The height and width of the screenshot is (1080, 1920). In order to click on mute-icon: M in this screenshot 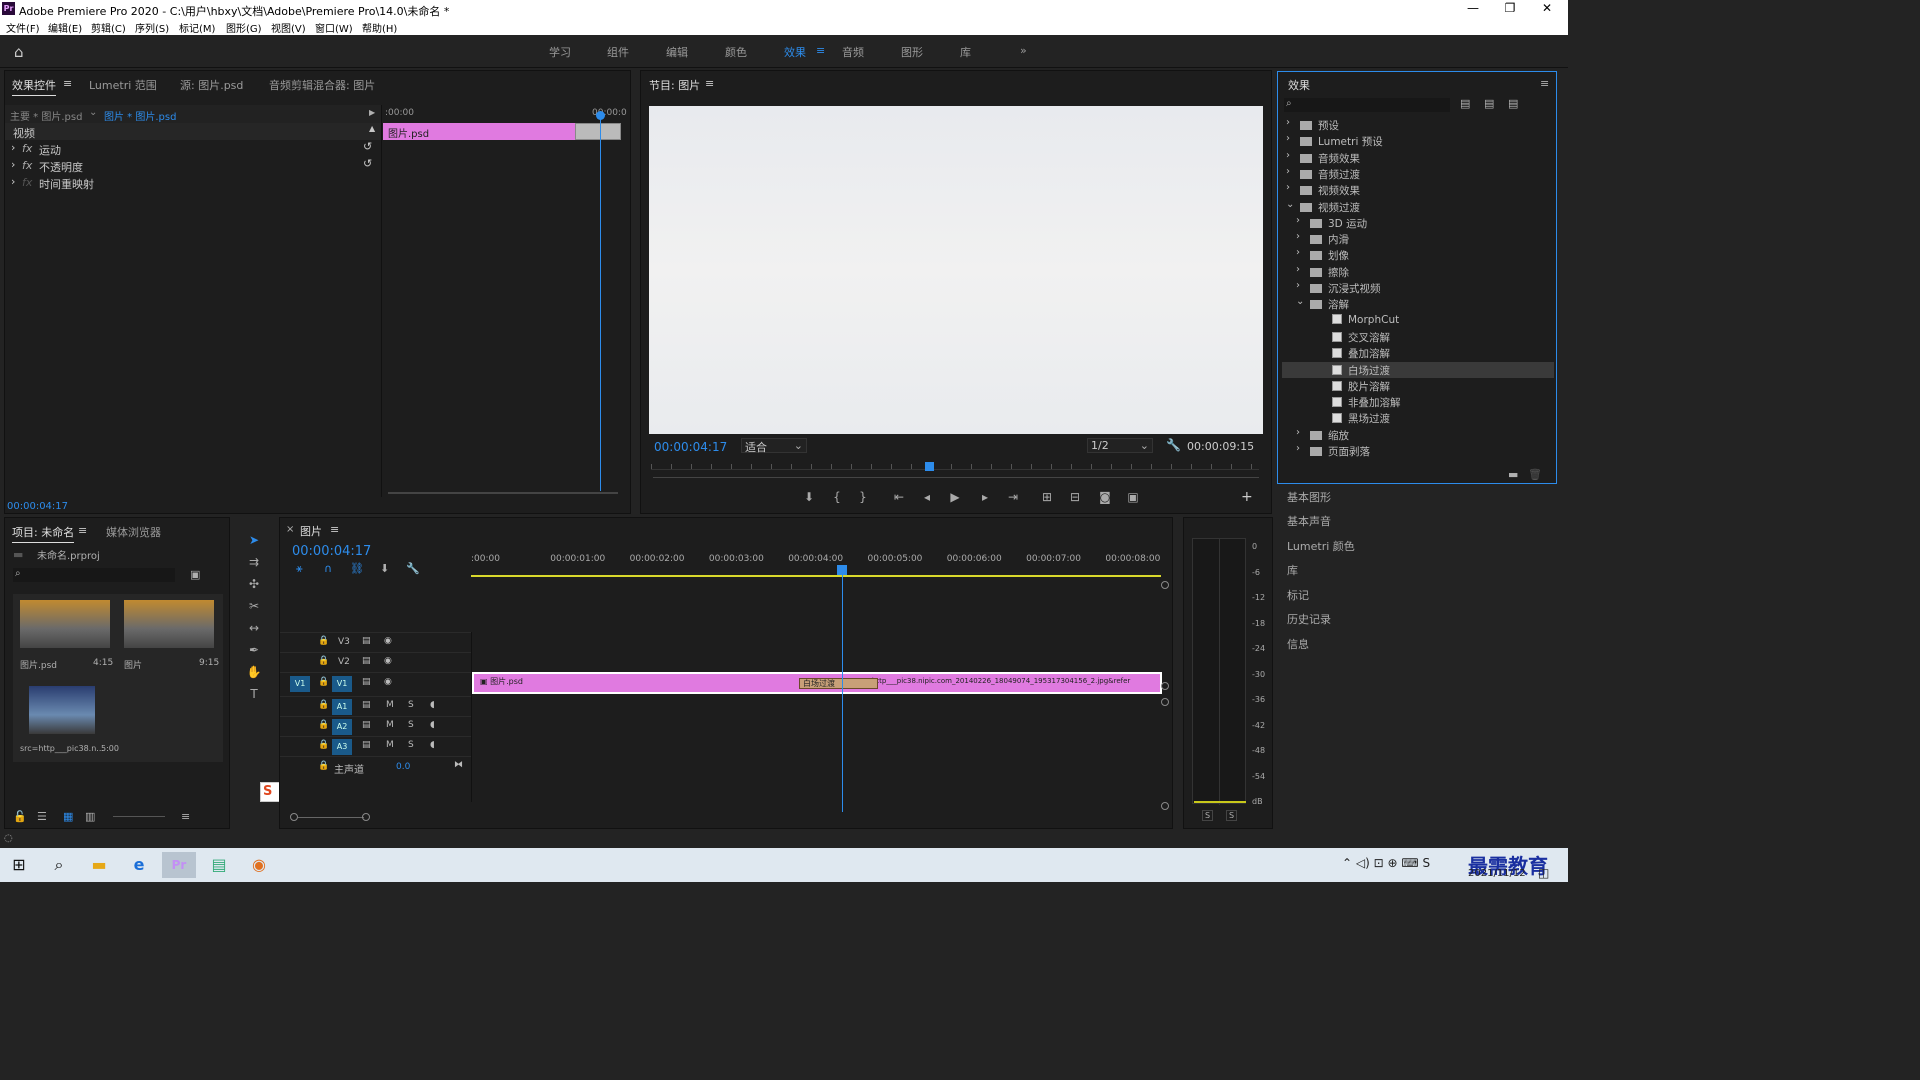, I will do `click(390, 745)`.